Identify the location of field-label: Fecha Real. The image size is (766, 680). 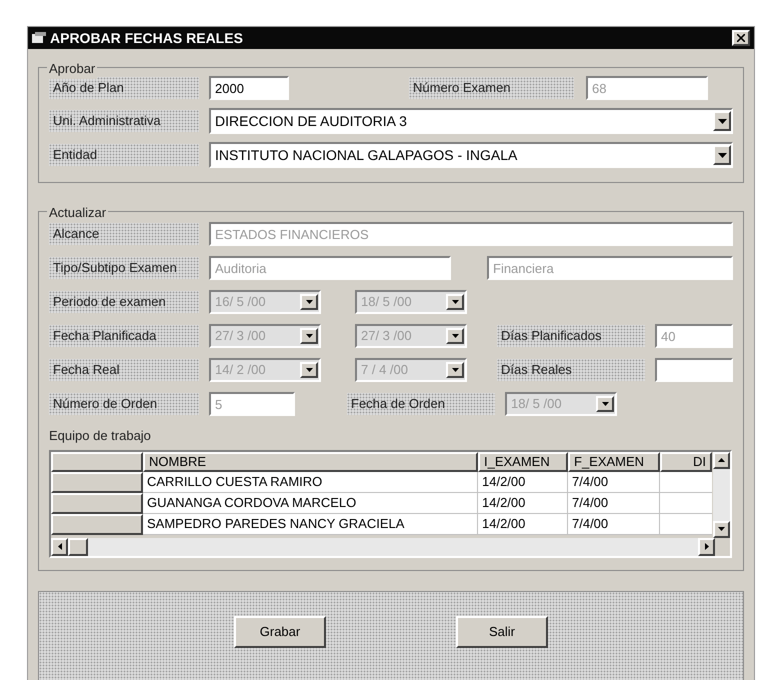
(124, 370).